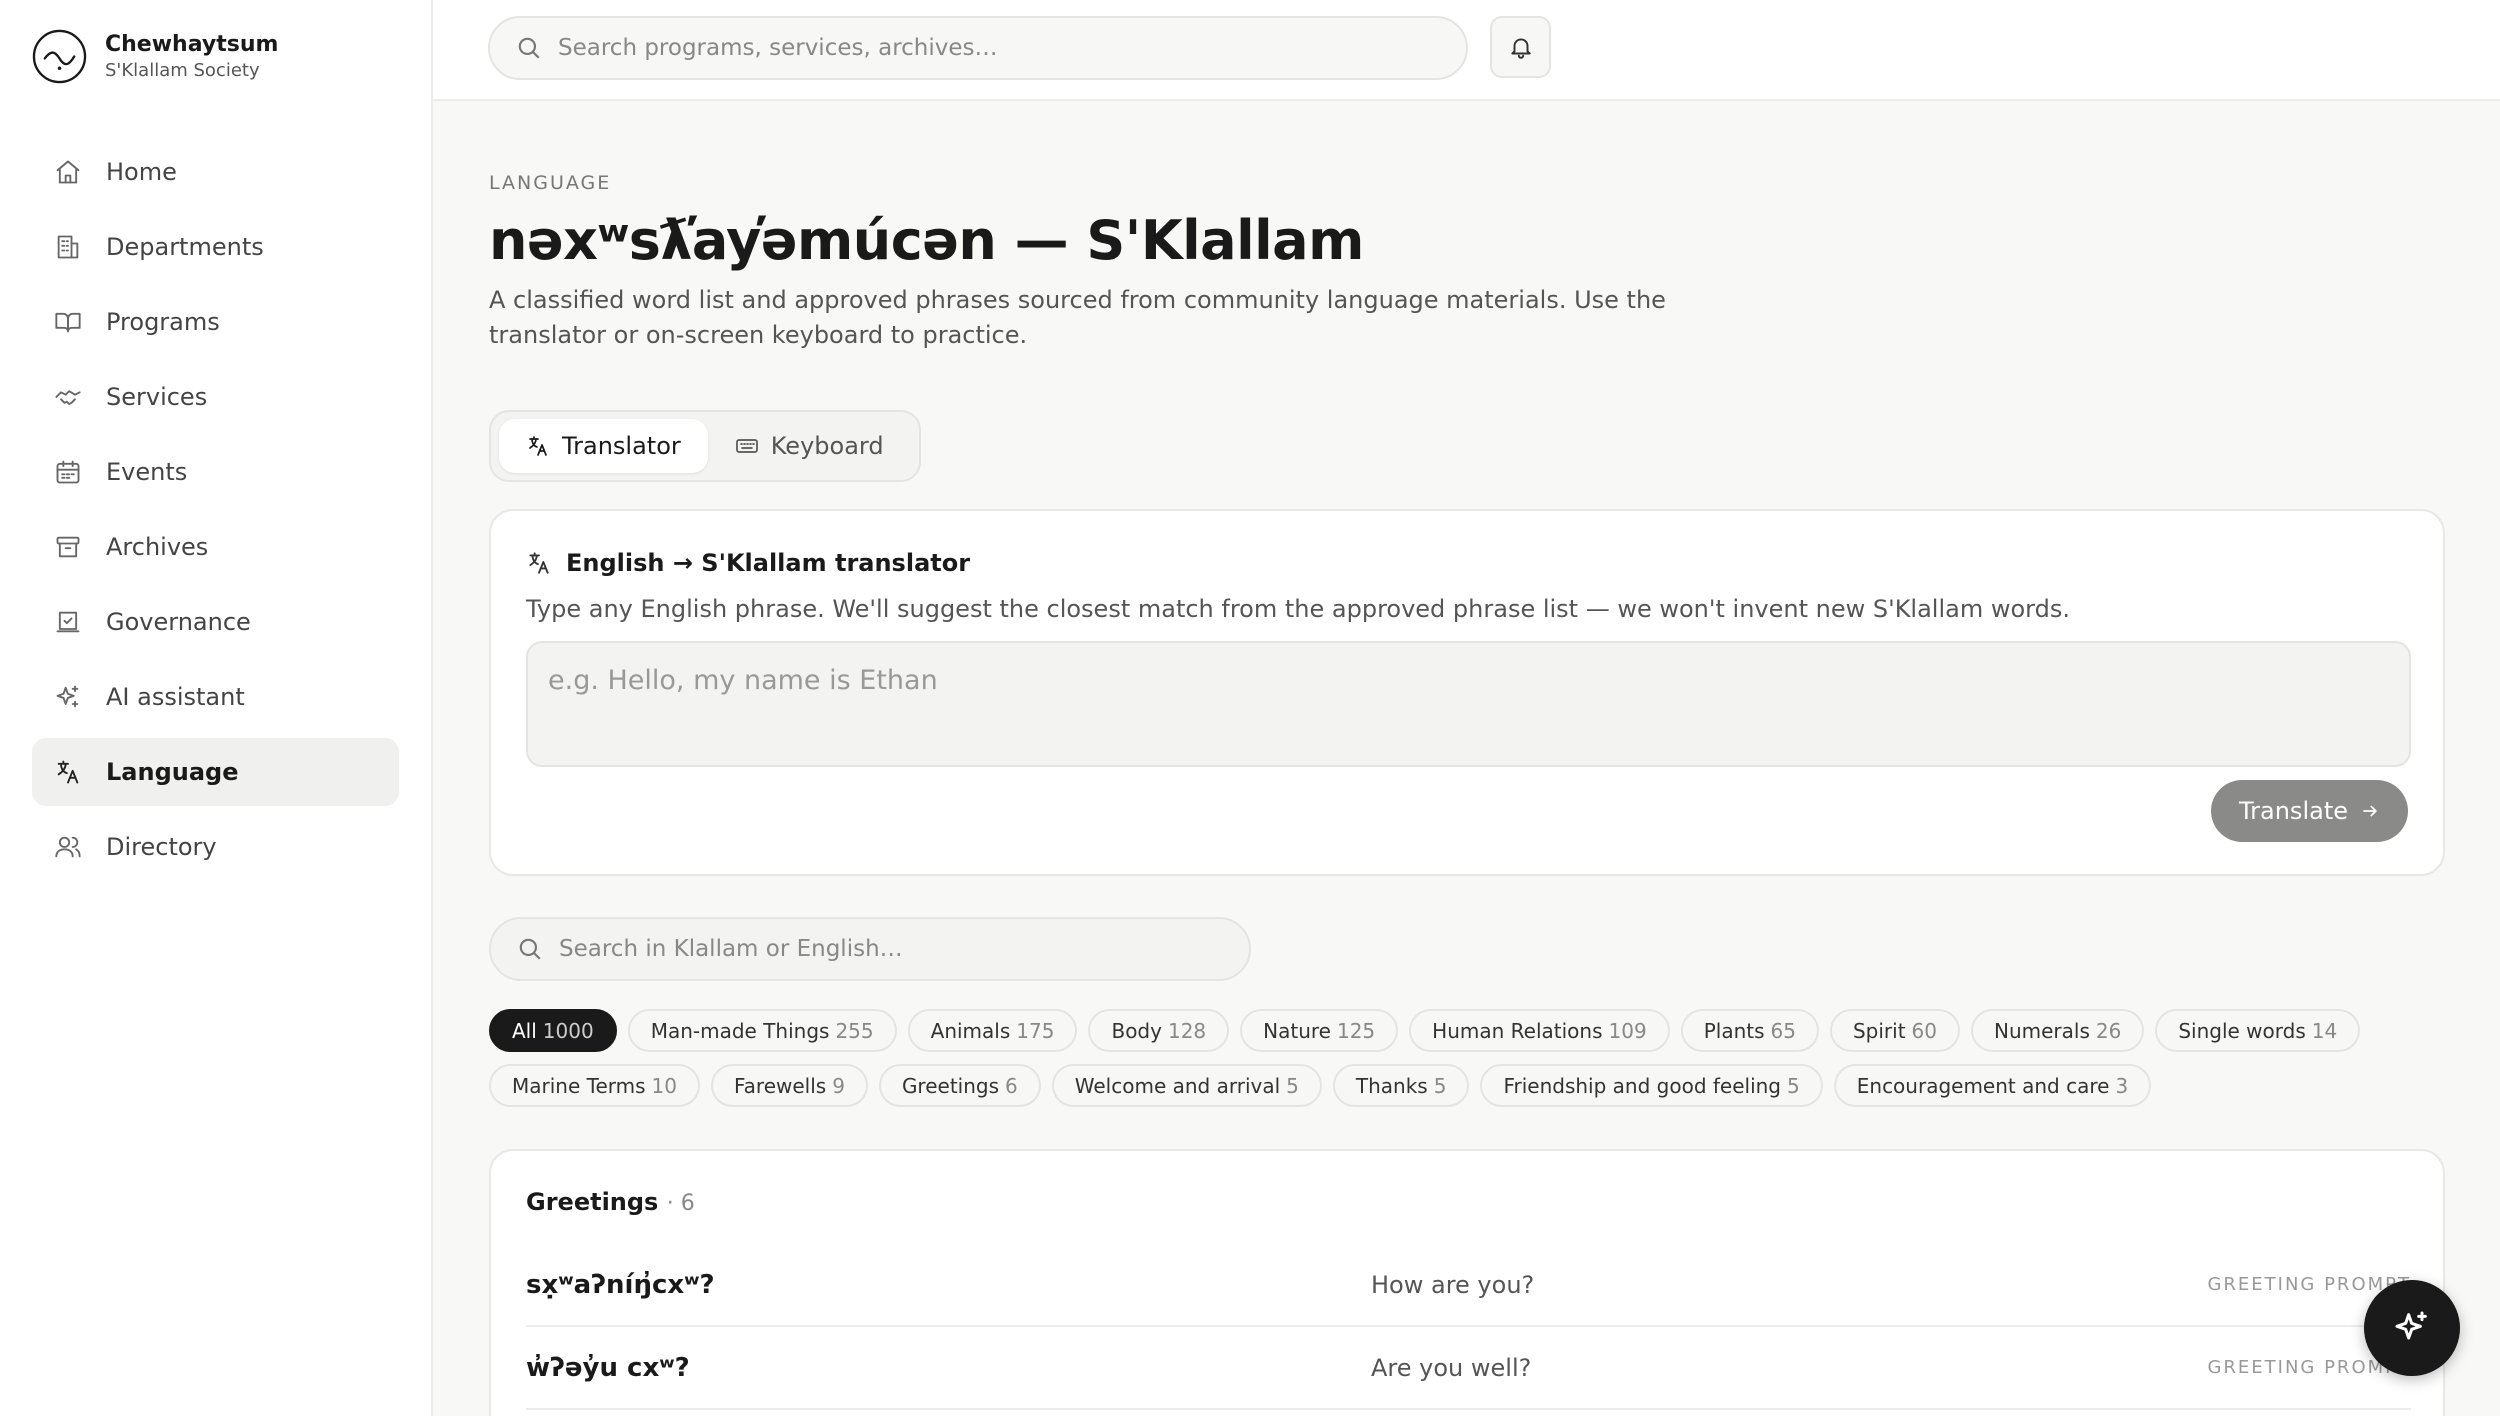  What do you see at coordinates (68, 622) in the screenshot?
I see `ballot-icon` at bounding box center [68, 622].